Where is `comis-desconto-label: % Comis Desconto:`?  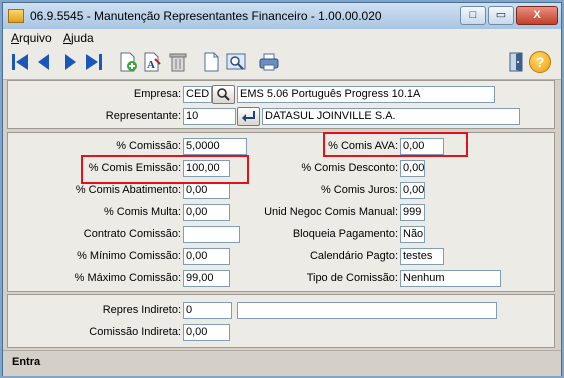 comis-desconto-label: % Comis Desconto: is located at coordinates (349, 168).